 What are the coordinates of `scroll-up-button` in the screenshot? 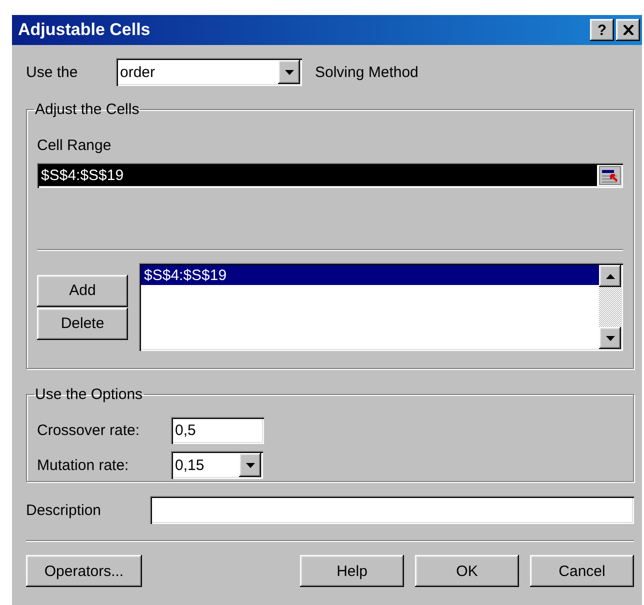 It's located at (610, 276).